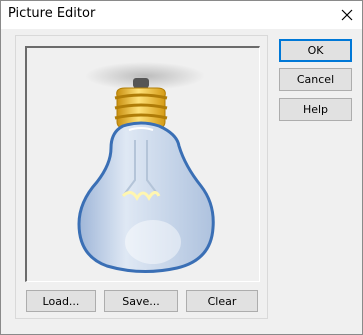  Describe the element at coordinates (347, 14) in the screenshot. I see `close-icon` at that location.